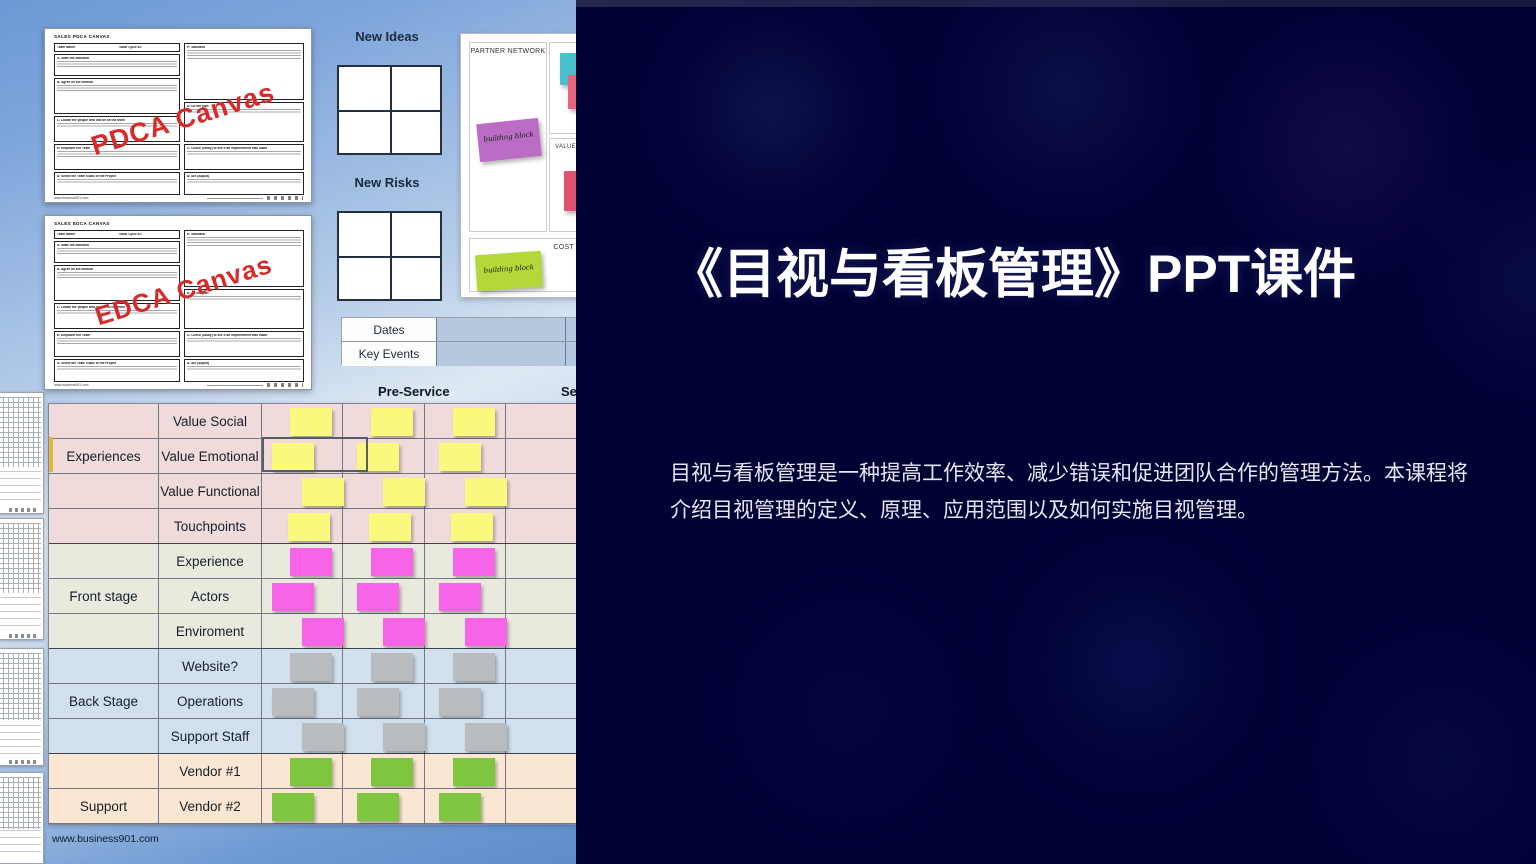 The width and height of the screenshot is (1536, 864). I want to click on table-row: Budget, so click(312, 824).